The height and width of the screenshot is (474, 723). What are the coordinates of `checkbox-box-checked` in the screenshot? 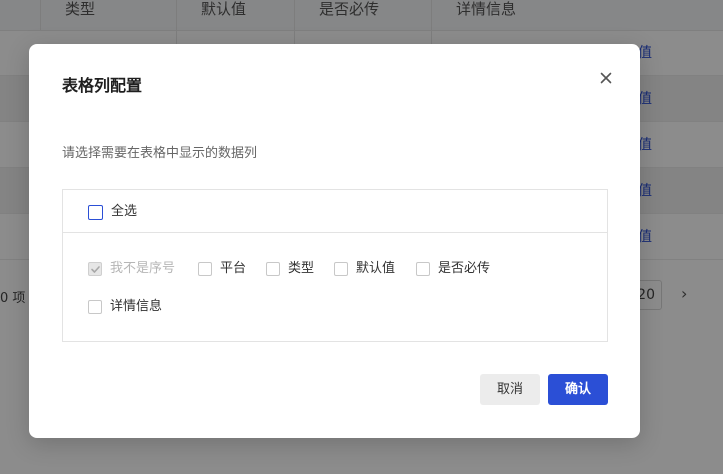 It's located at (95, 269).